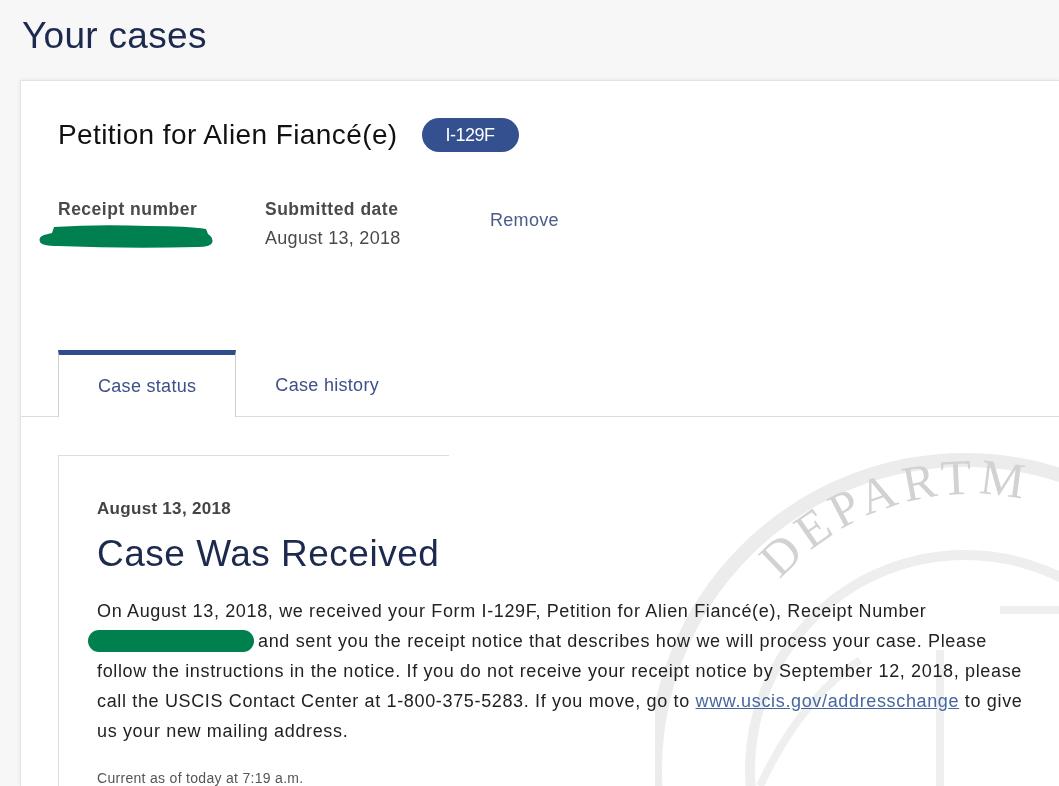  I want to click on form-badge: I-129F, so click(470, 135).